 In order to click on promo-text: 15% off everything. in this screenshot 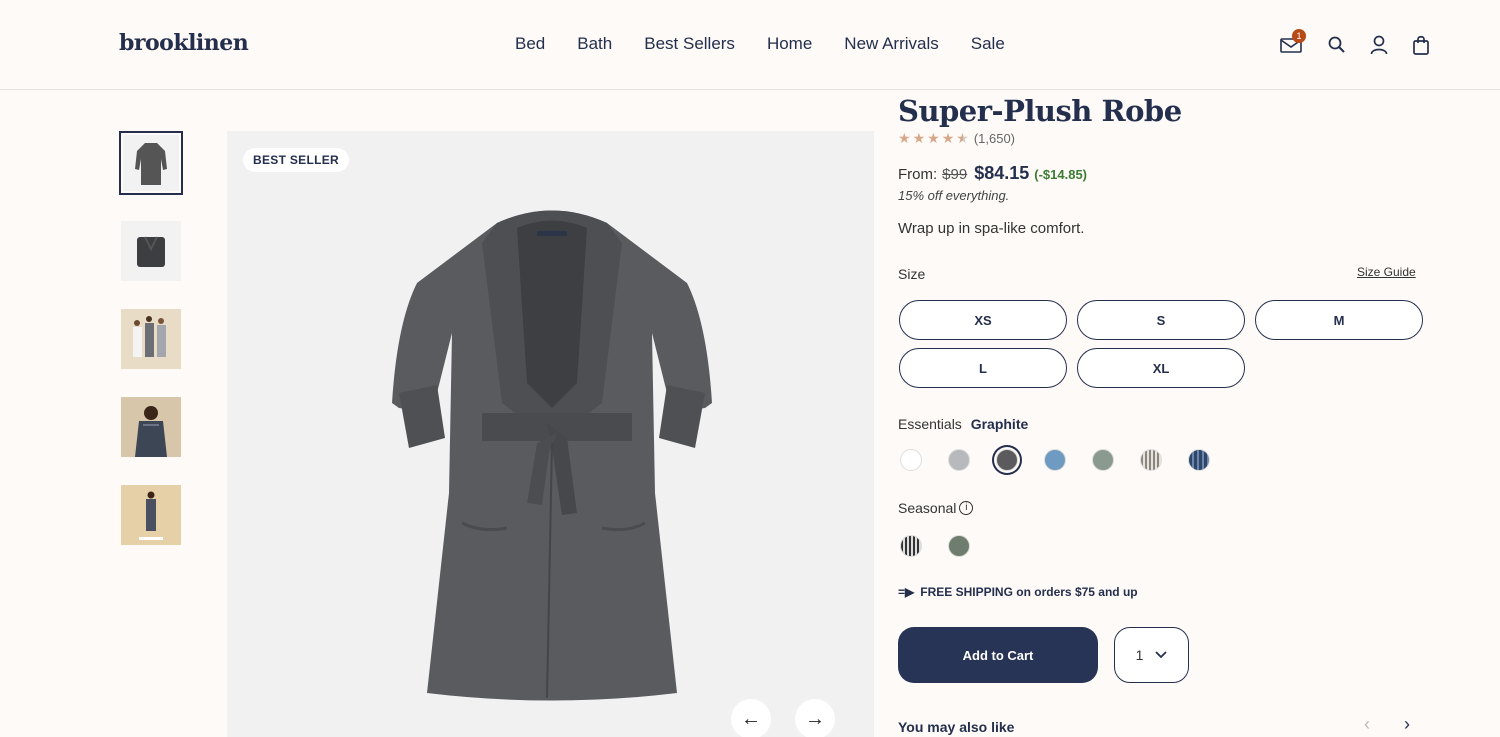, I will do `click(954, 195)`.